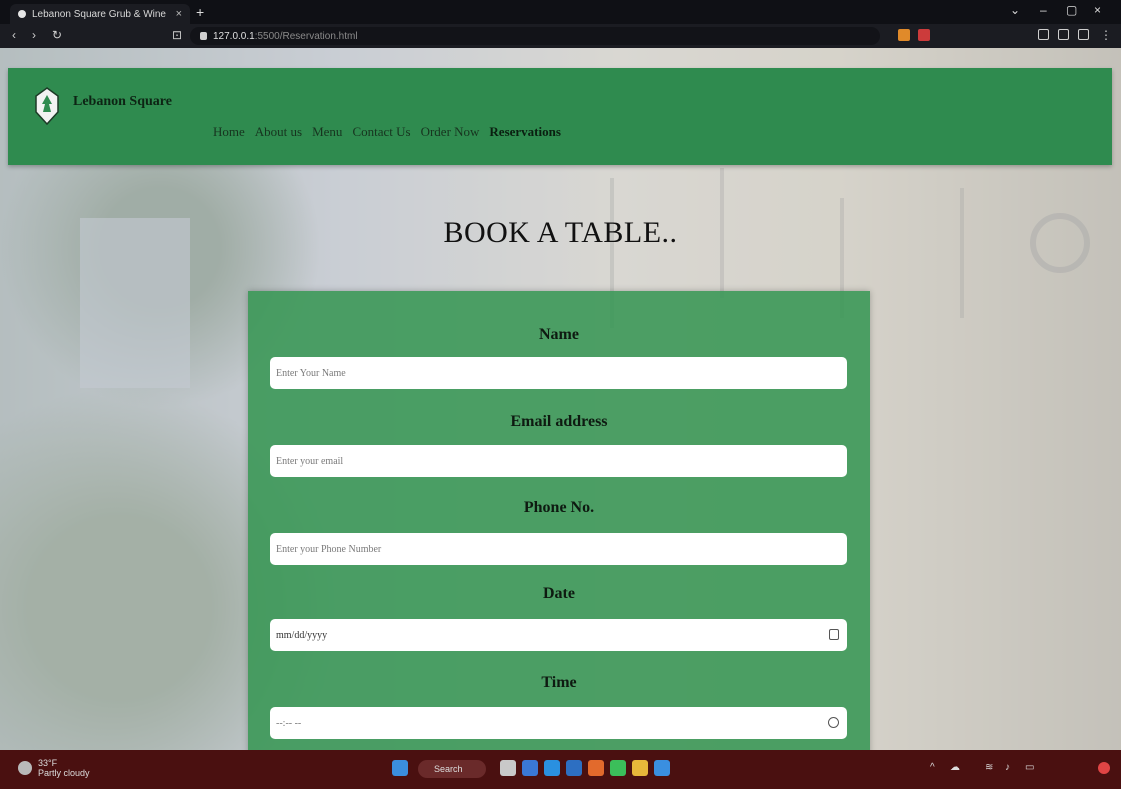 This screenshot has width=1121, height=789. Describe the element at coordinates (558, 373) in the screenshot. I see `name-input: Enter Your Name` at that location.